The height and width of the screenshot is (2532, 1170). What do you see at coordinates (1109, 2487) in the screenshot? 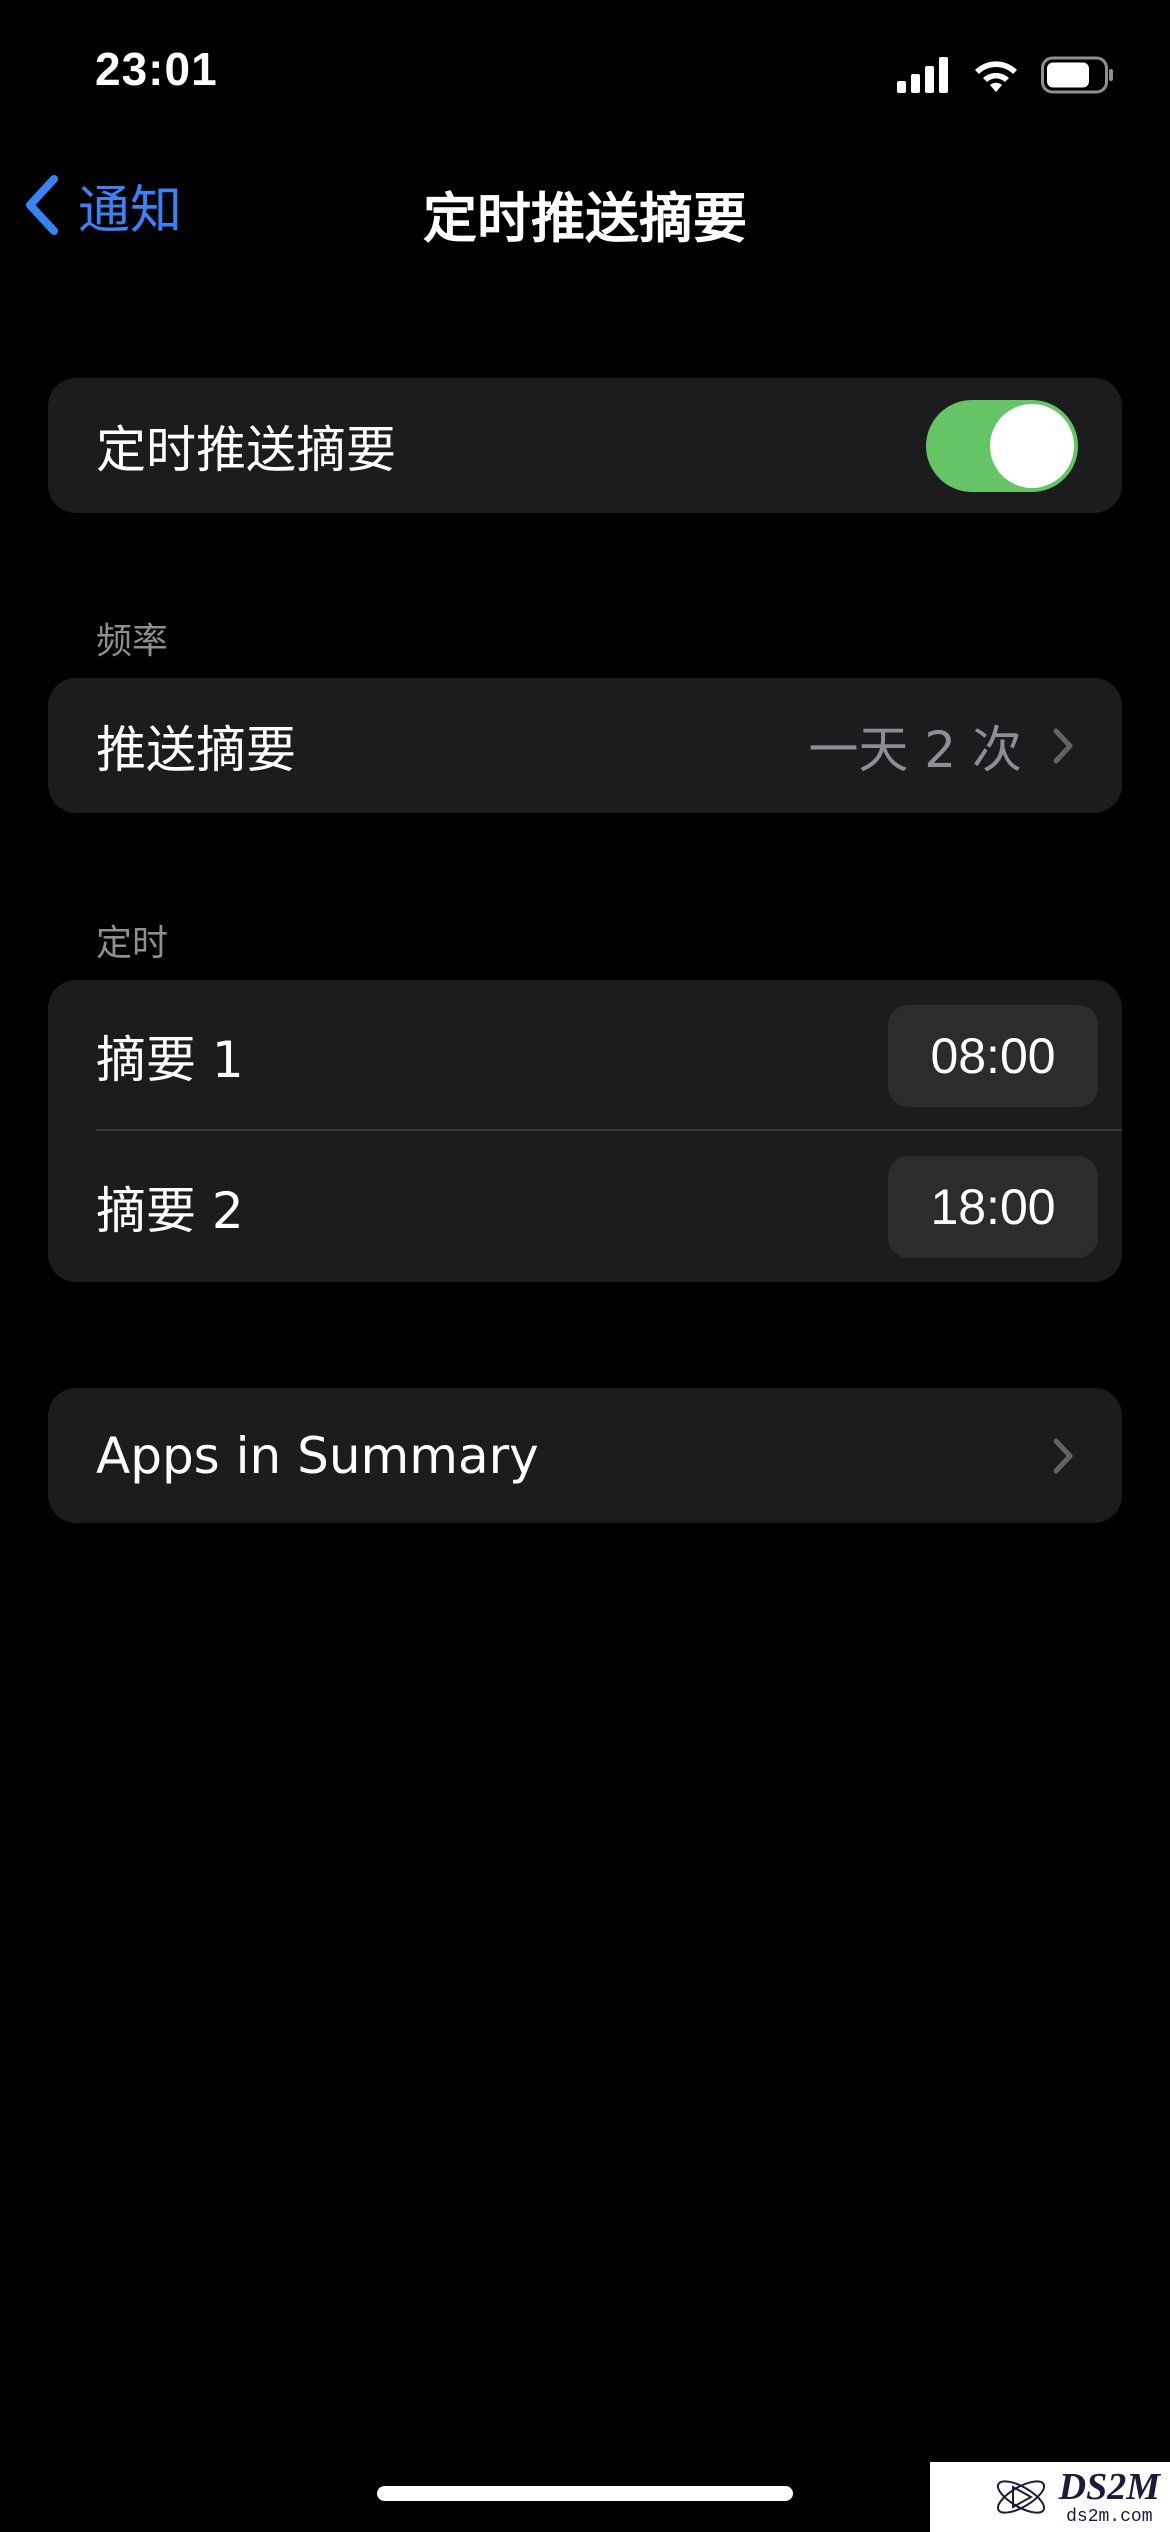
I see `watermark-main: DS2M` at bounding box center [1109, 2487].